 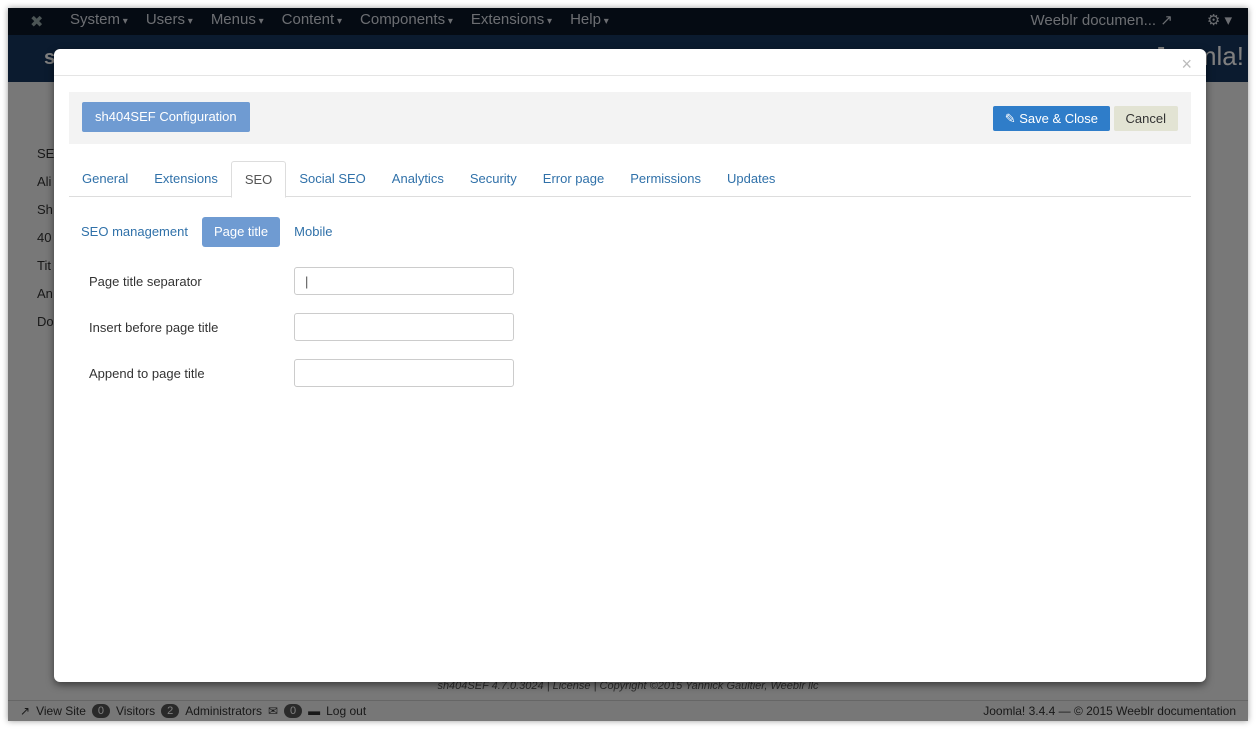 I want to click on append-title-label: Append to page title, so click(x=147, y=373).